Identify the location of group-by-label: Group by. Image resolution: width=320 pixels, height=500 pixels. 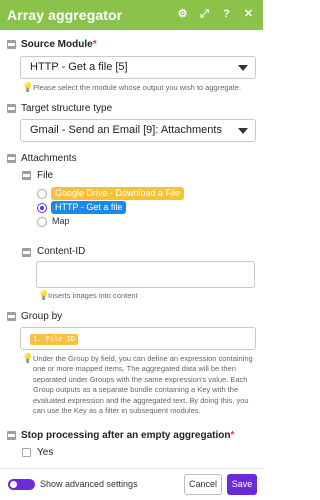
(42, 316).